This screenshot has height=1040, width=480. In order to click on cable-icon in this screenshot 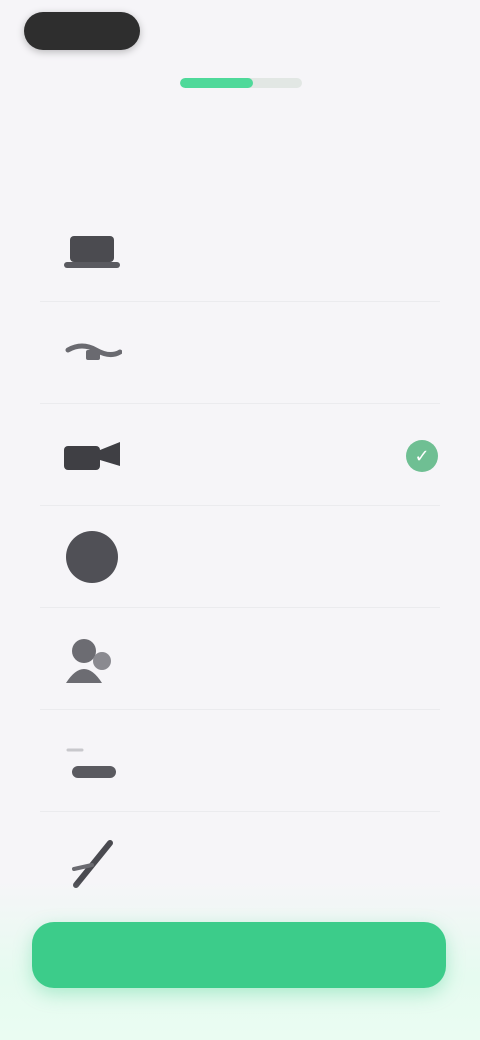, I will do `click(92, 353)`.